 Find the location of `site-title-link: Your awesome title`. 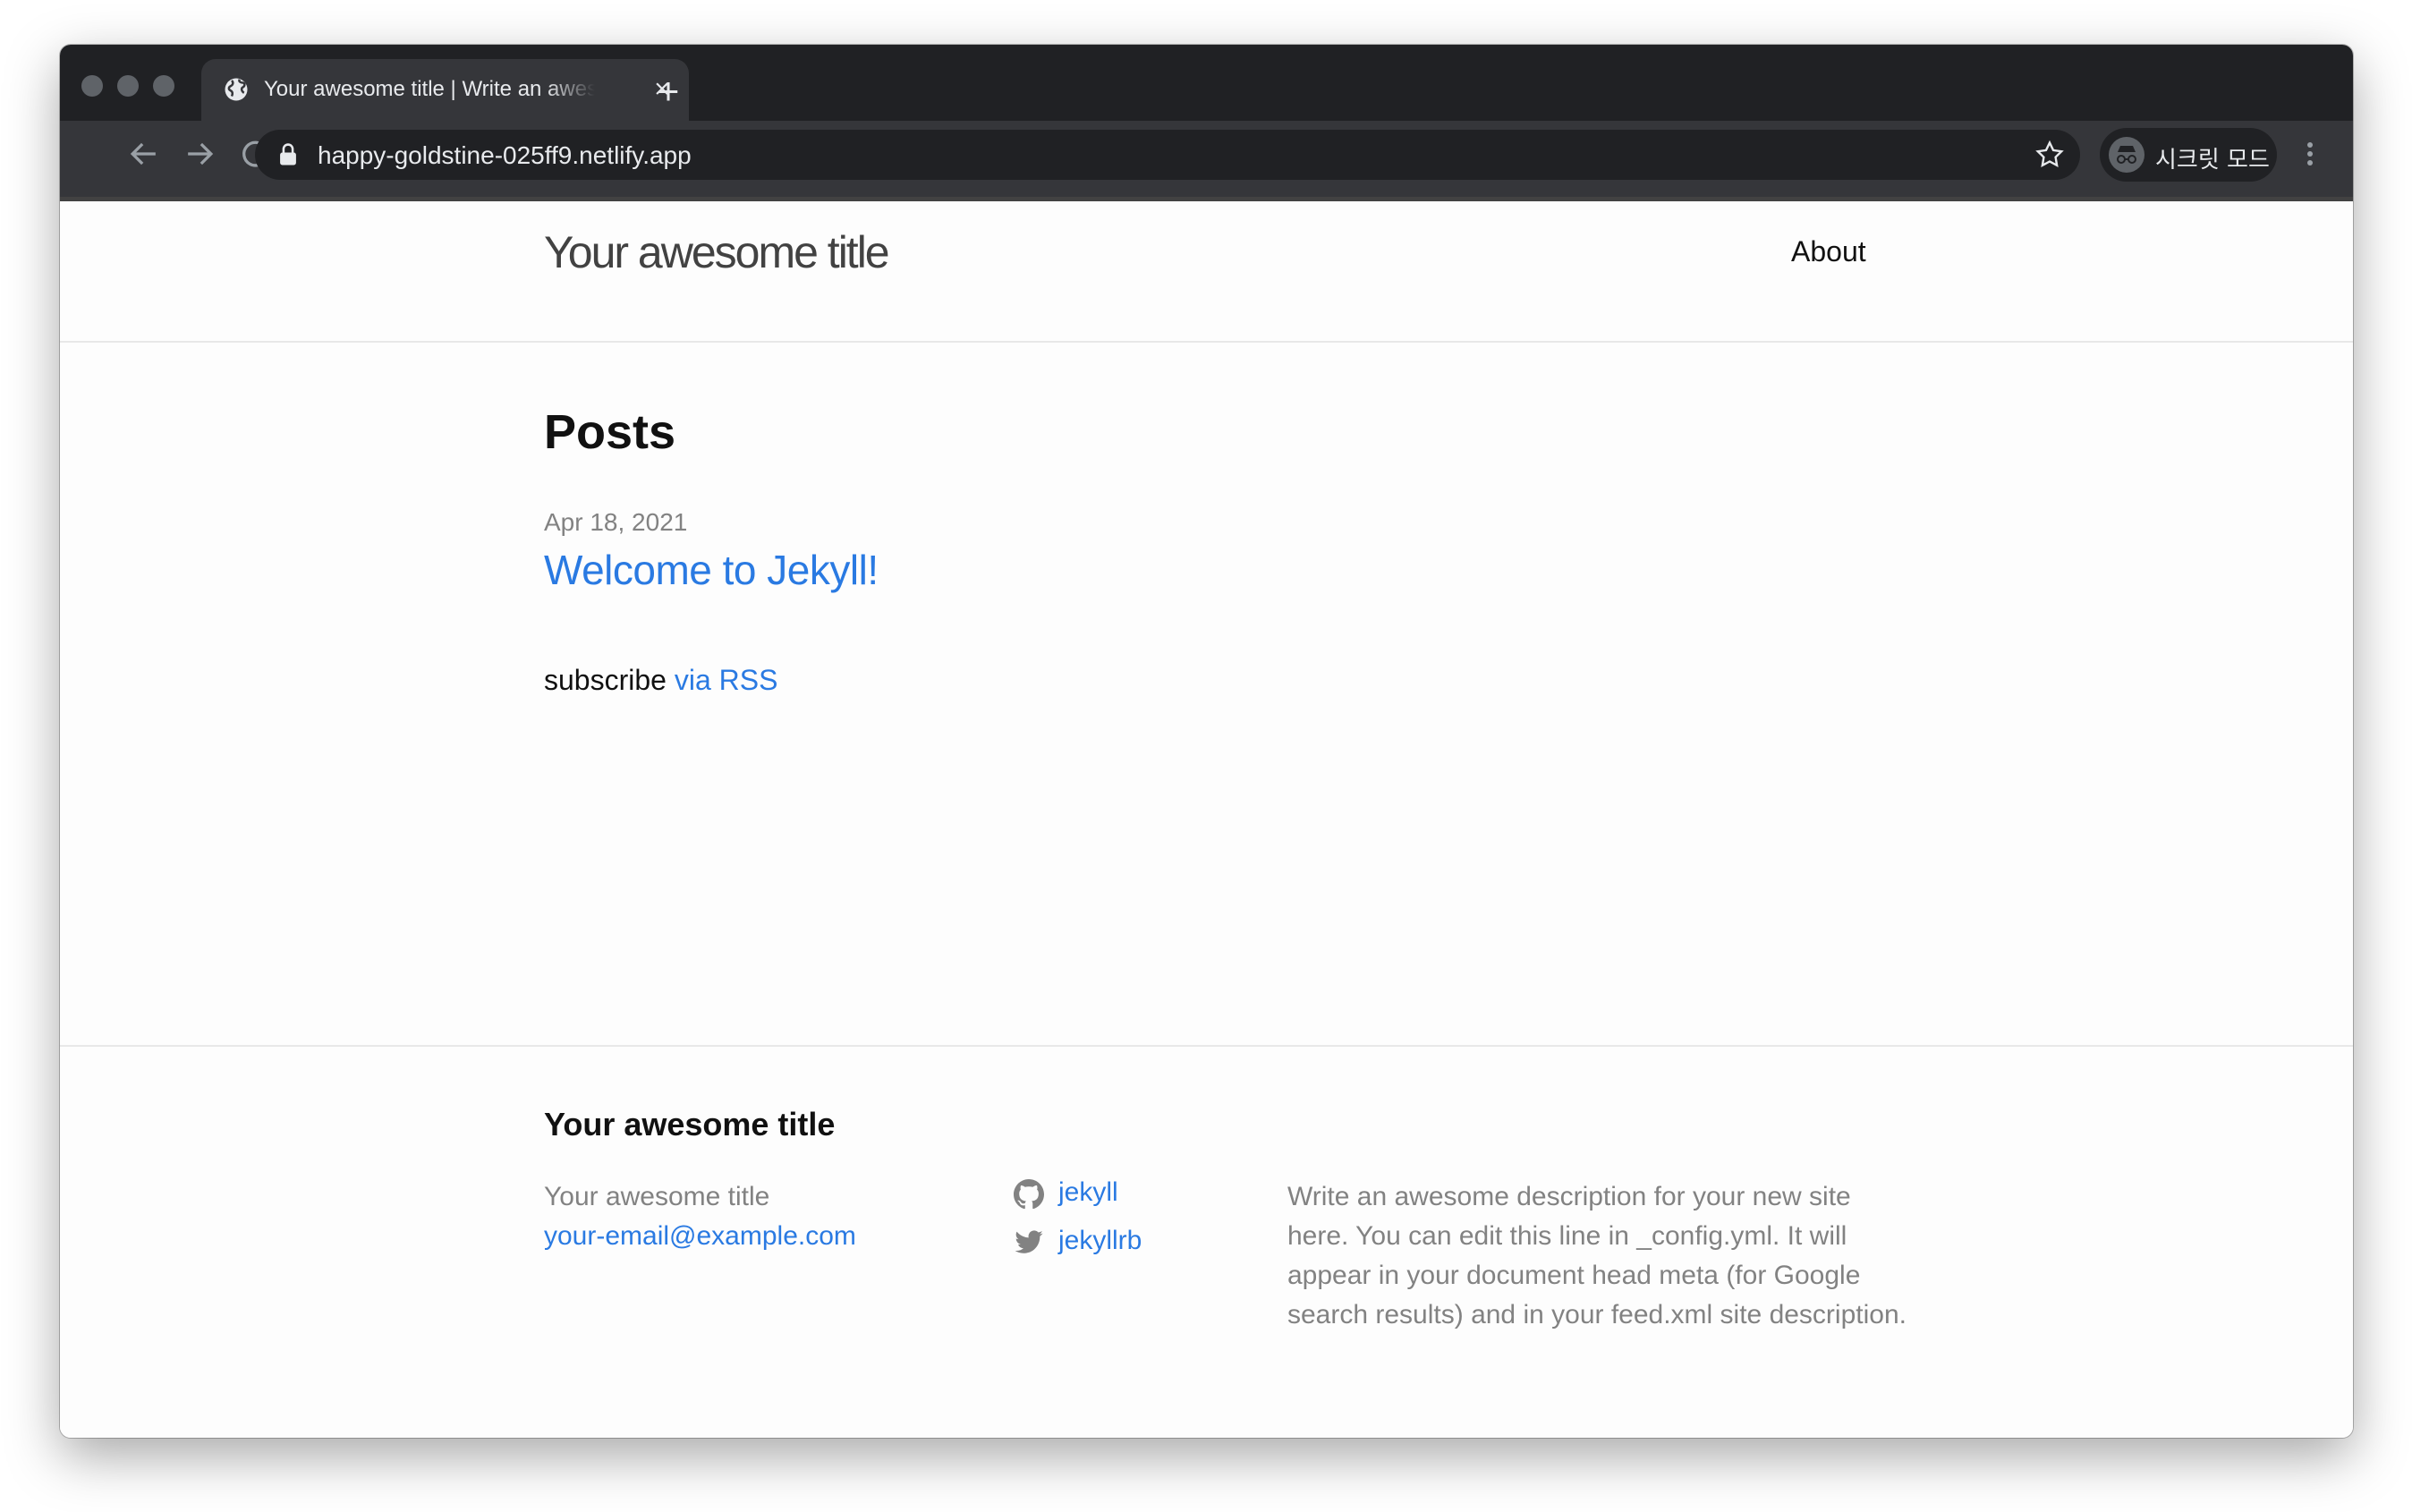

site-title-link: Your awesome title is located at coordinates (717, 252).